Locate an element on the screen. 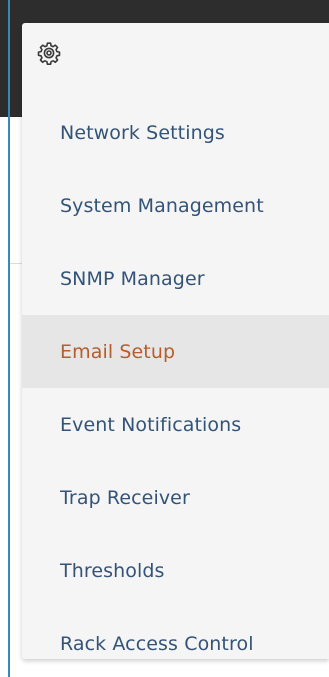  menu-item-label: Email Setup is located at coordinates (118, 351).